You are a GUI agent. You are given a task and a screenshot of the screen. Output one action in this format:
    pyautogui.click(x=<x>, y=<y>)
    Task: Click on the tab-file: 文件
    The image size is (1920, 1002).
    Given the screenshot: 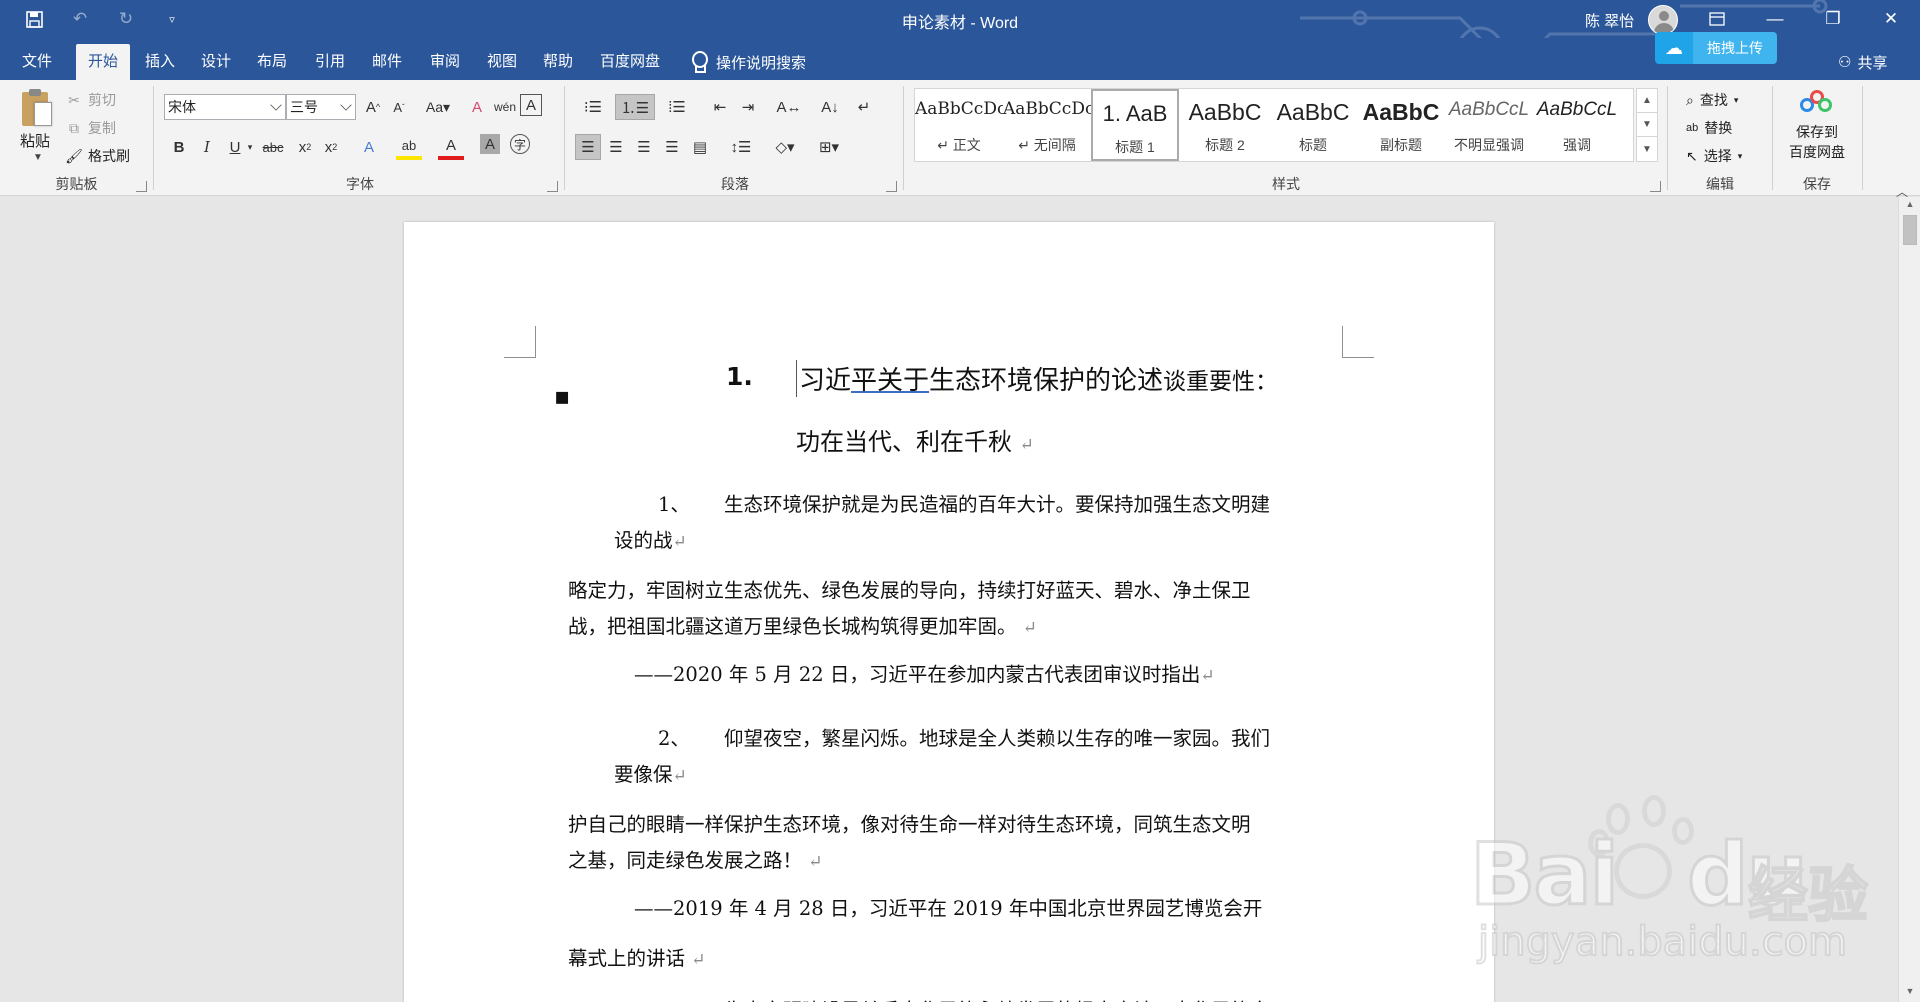 What is the action you would take?
    pyautogui.click(x=37, y=62)
    